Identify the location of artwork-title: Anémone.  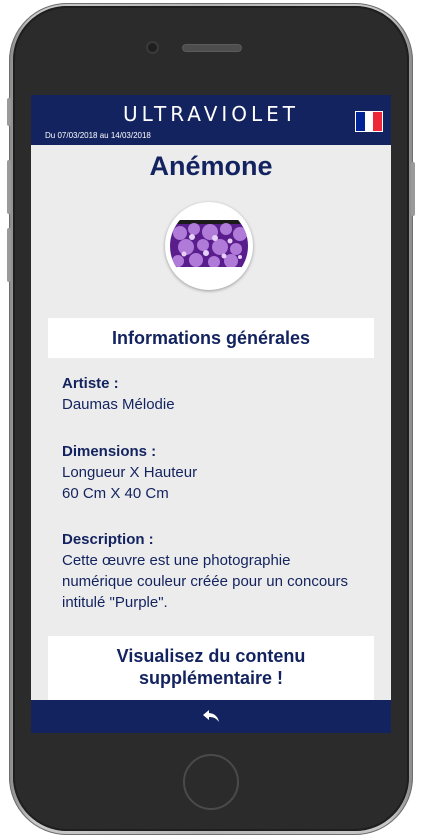
(211, 166).